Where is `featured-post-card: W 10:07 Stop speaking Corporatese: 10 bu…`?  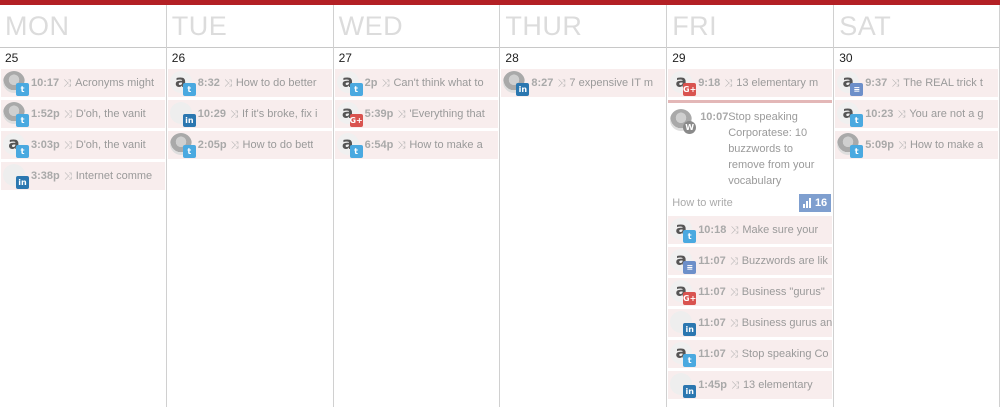
featured-post-card: W 10:07 Stop speaking Corporatese: 10 bu… is located at coordinates (750, 156).